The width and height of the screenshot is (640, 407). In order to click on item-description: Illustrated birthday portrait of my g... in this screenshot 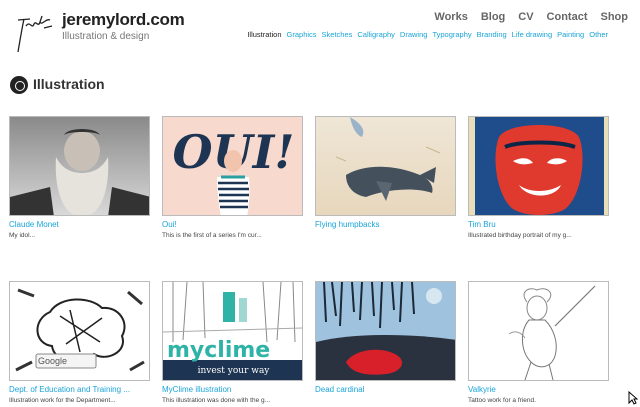, I will do `click(520, 235)`.